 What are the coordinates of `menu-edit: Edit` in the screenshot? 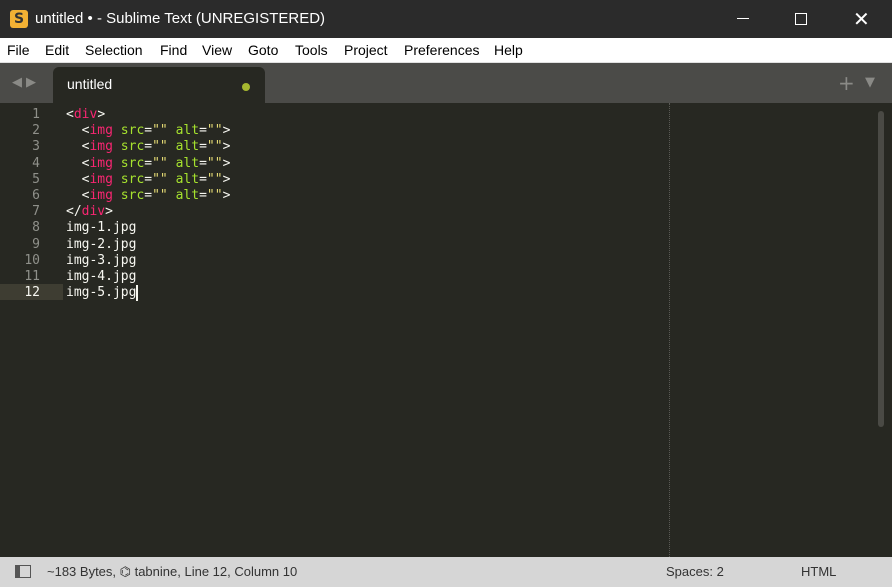 It's located at (57, 50).